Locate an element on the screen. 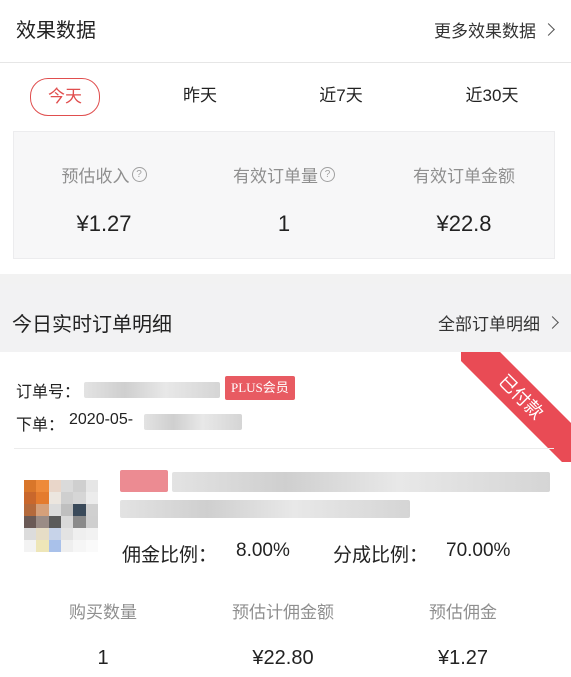 The image size is (571, 677). metric-label: 购买数量 is located at coordinates (103, 612).